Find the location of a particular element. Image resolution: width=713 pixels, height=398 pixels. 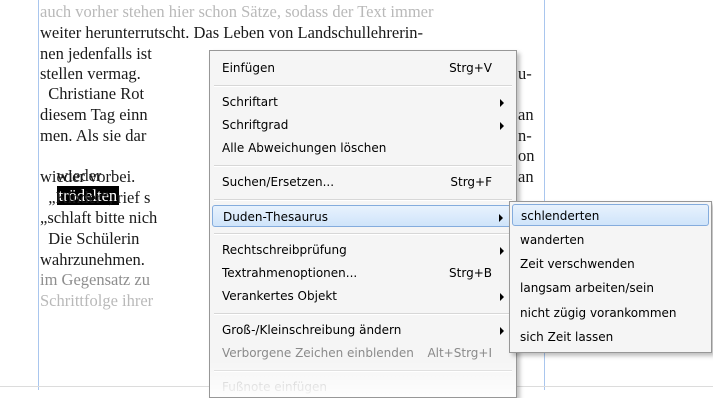

menu-item-einfuegen: Einfügen Strg+V is located at coordinates (363, 68).